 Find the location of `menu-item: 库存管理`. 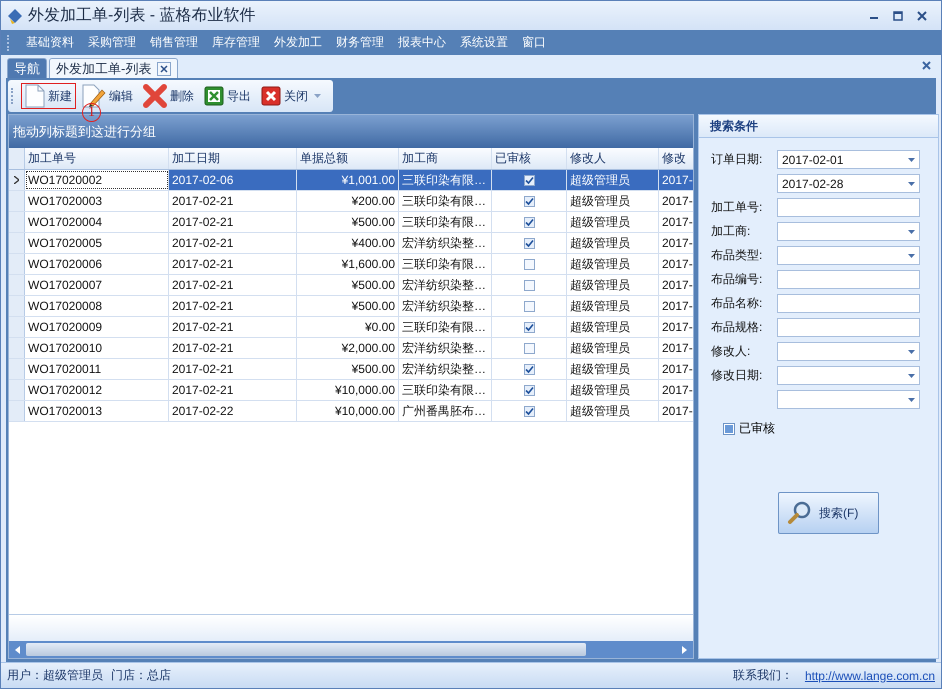

menu-item: 库存管理 is located at coordinates (236, 42).